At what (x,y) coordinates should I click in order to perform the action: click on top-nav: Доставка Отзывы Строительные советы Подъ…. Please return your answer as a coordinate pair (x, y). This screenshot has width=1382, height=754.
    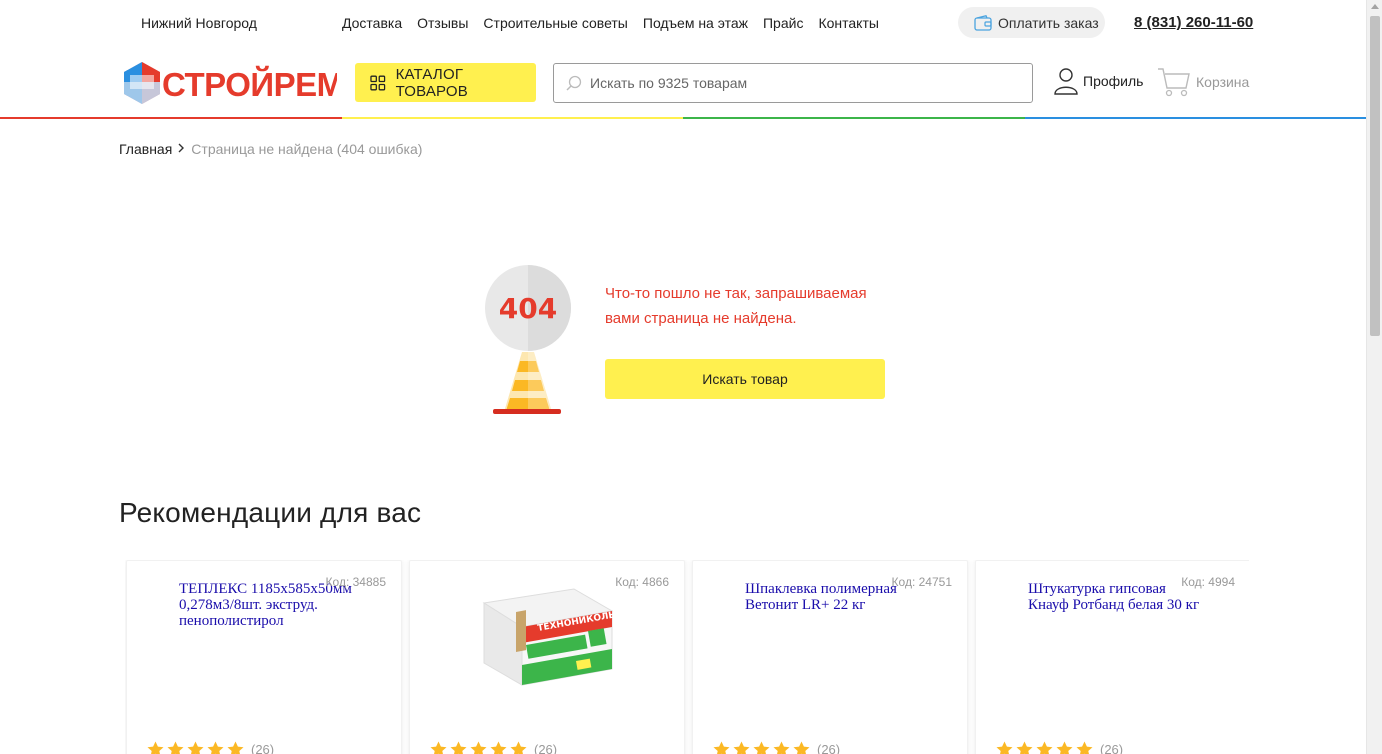
    Looking at the image, I should click on (610, 23).